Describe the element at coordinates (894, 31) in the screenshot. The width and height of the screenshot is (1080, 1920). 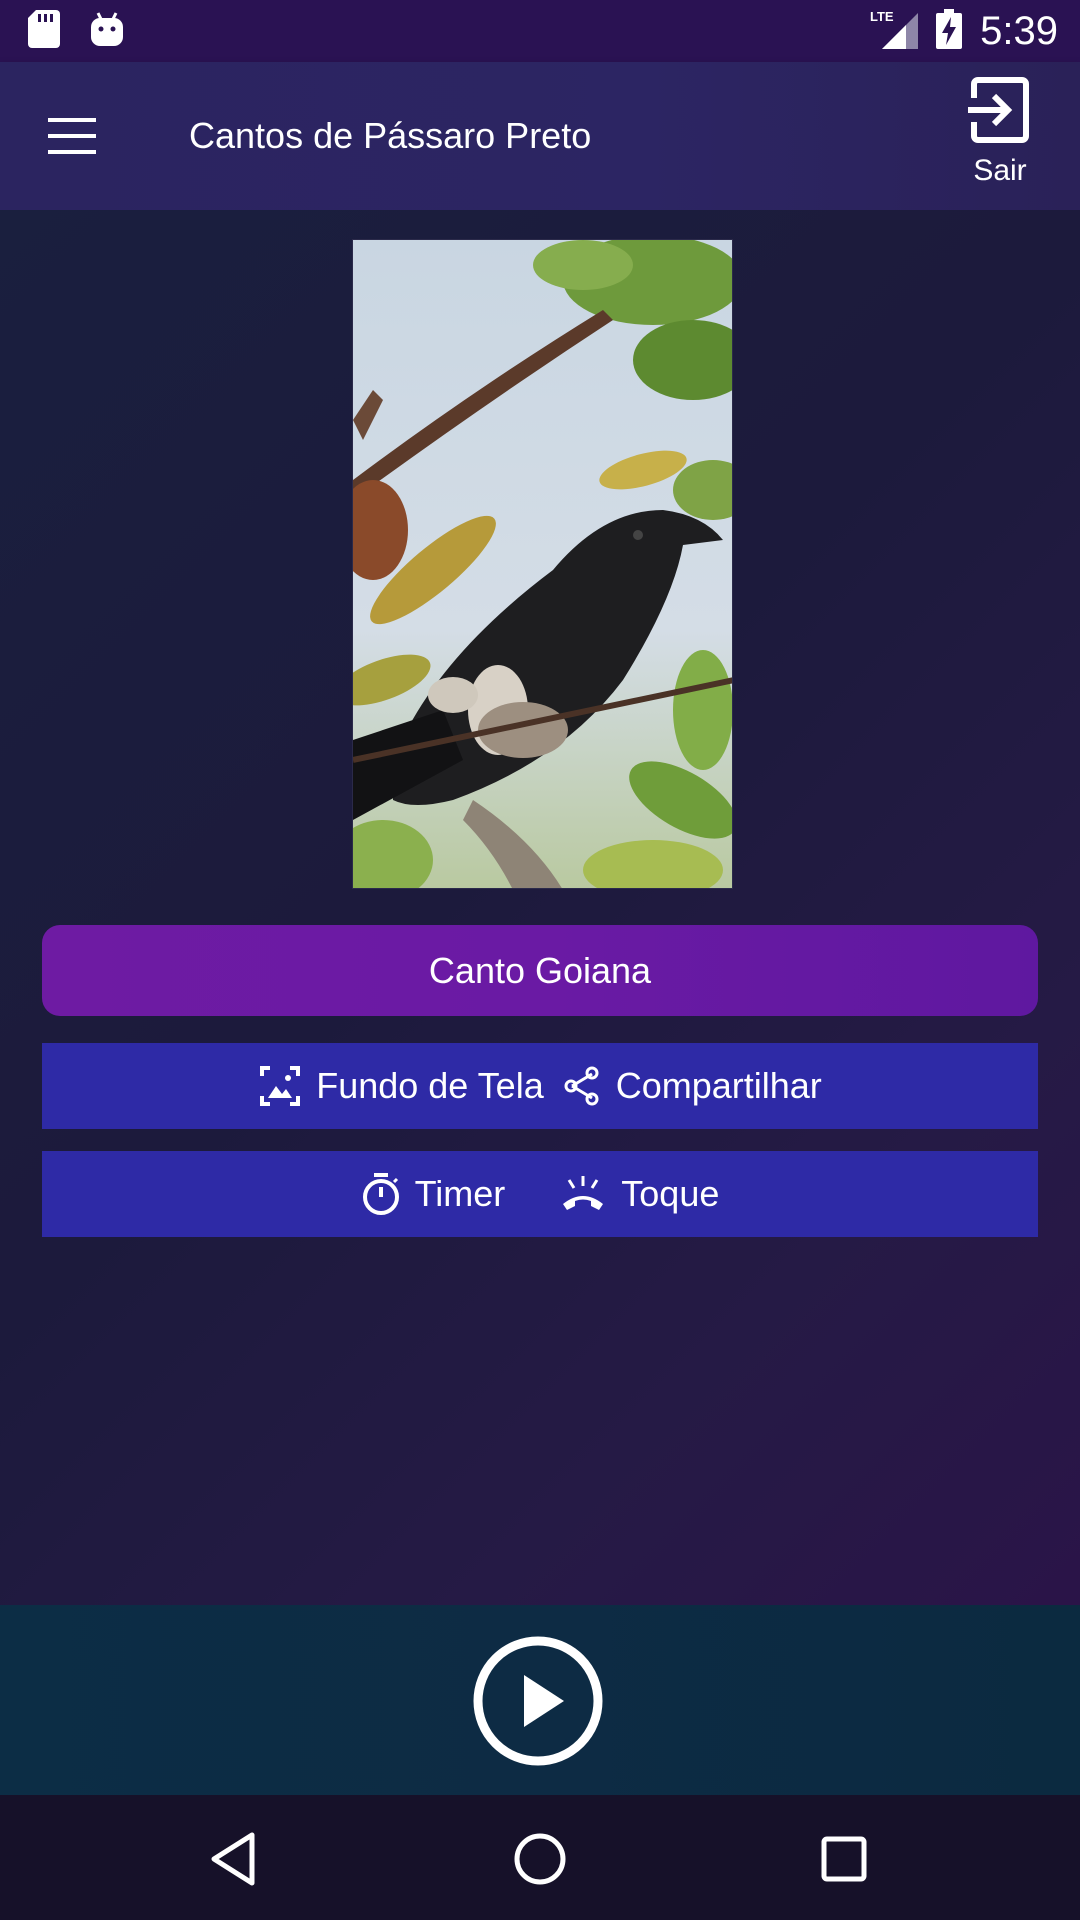
I see `lte-signal-icon: LTE` at that location.